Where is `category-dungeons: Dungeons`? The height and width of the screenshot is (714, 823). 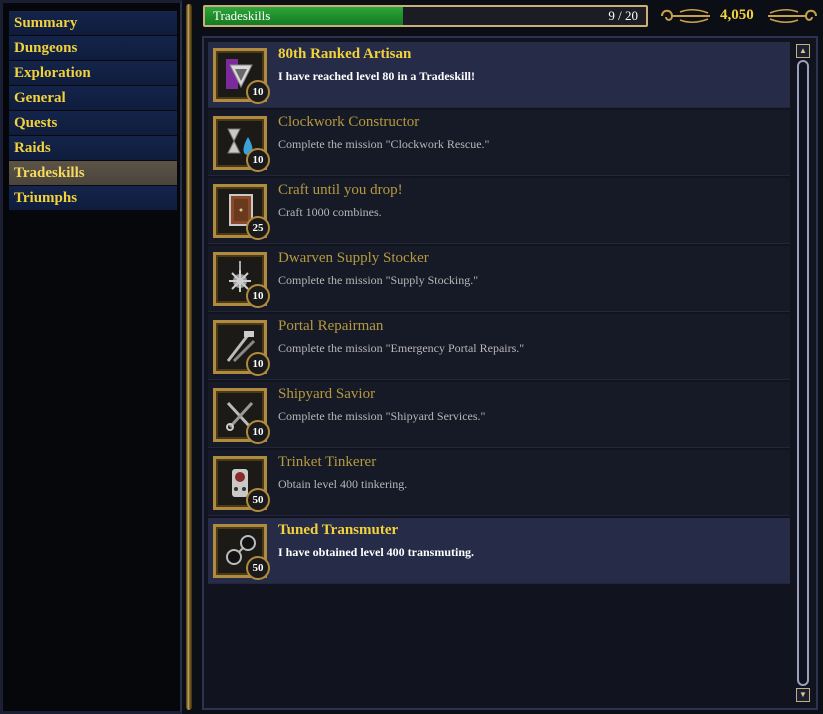 category-dungeons: Dungeons is located at coordinates (93, 48).